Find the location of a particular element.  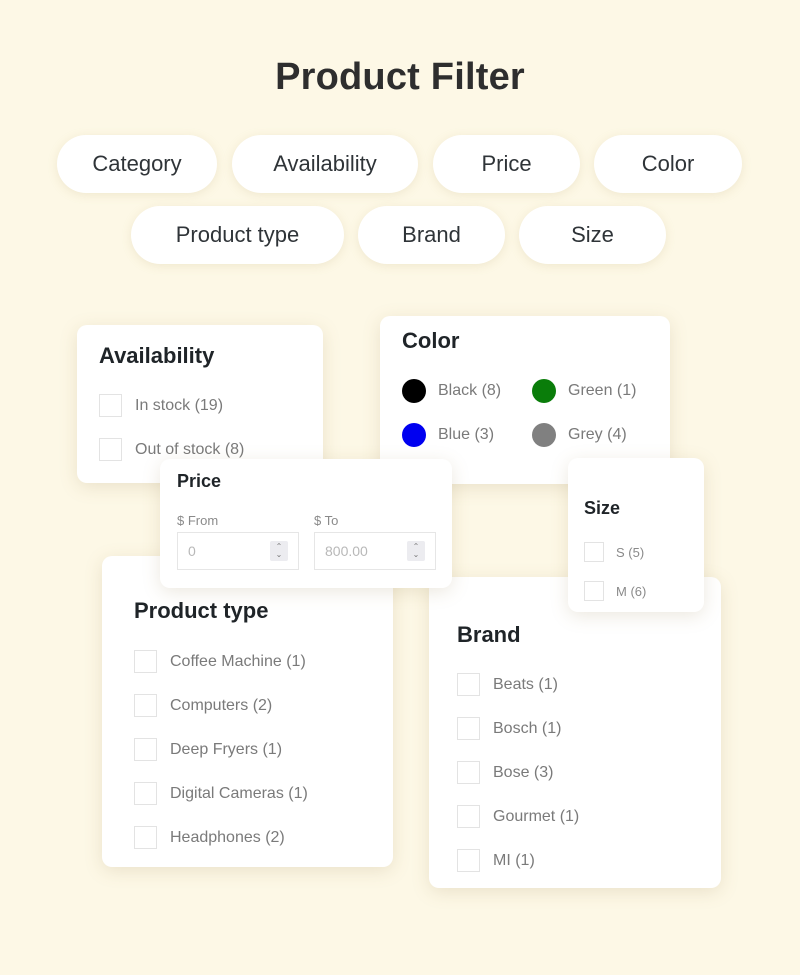

availability-option-out-of-stock: Out of stock (8) is located at coordinates (171, 449).